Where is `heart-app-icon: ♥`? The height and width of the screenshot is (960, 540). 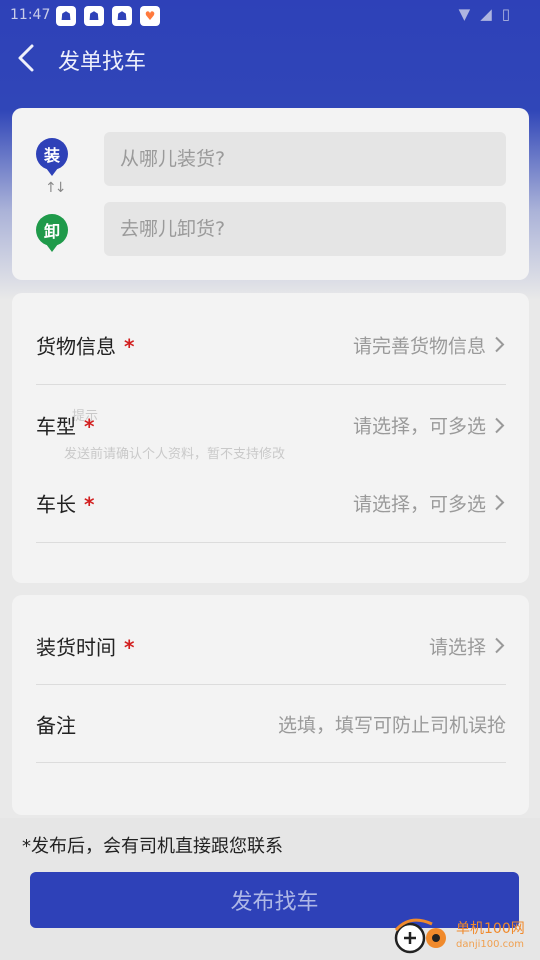 heart-app-icon: ♥ is located at coordinates (150, 16).